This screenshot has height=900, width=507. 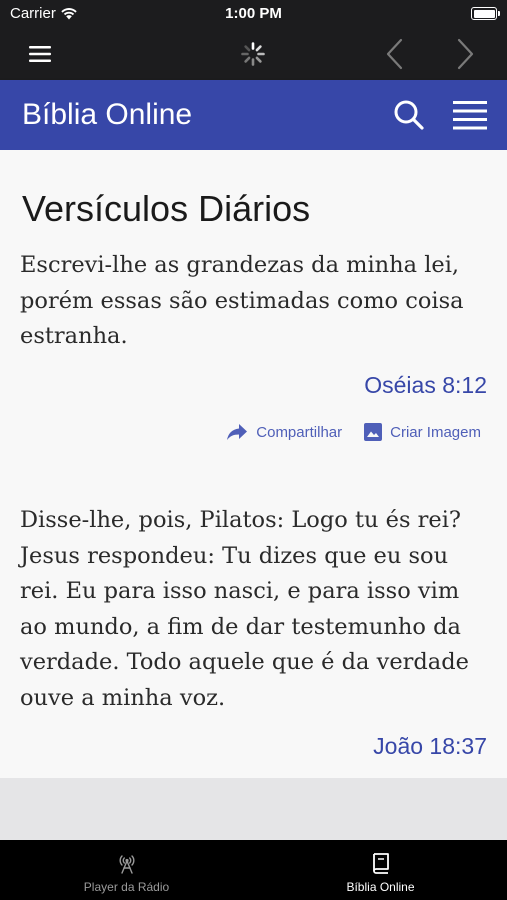 What do you see at coordinates (380, 887) in the screenshot?
I see `tab-label: Bíblia Online` at bounding box center [380, 887].